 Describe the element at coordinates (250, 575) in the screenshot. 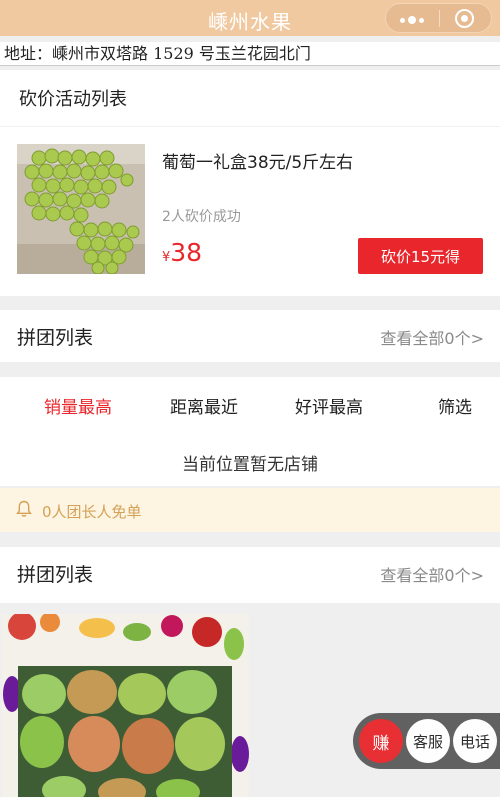

I see `group-list-header-2: 拼团列表 查看全部0个>` at that location.